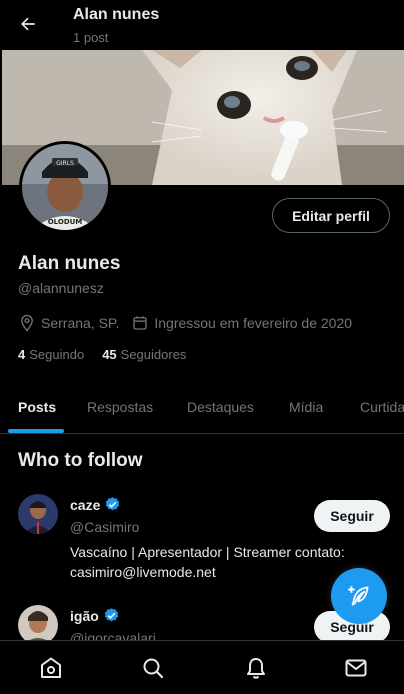 Image resolution: width=404 pixels, height=694 pixels. Describe the element at coordinates (202, 667) in the screenshot. I see `bottom-navigation` at that location.